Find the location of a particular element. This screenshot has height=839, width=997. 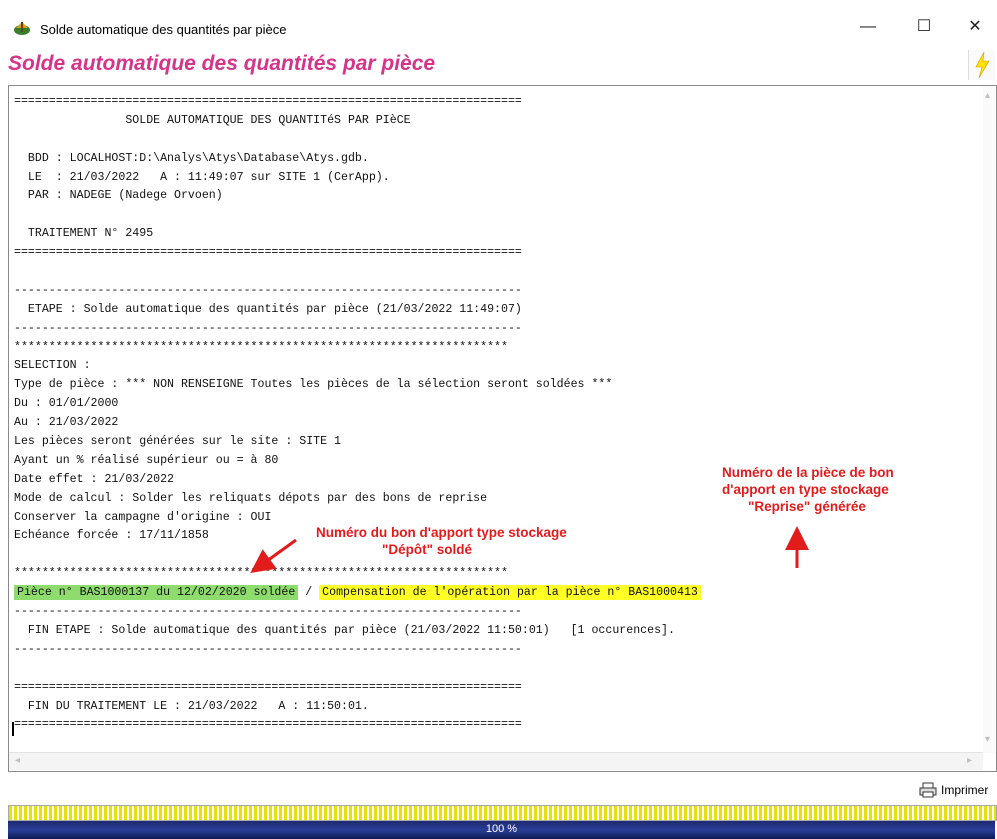

arrow-to-deposit is located at coordinates (273, 556).